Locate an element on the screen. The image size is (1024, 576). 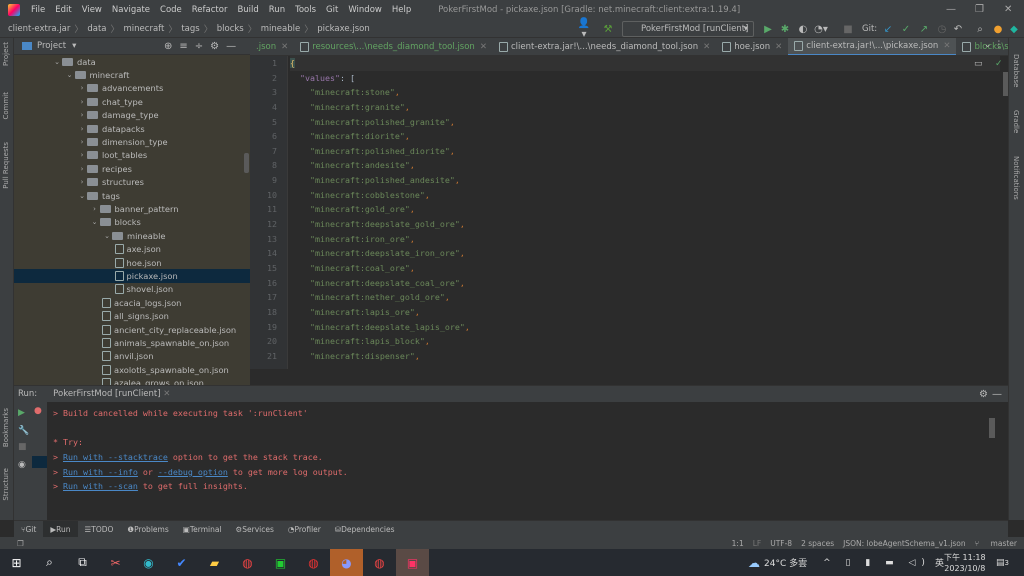
chrome-icon: ◍ is located at coordinates (247, 562).